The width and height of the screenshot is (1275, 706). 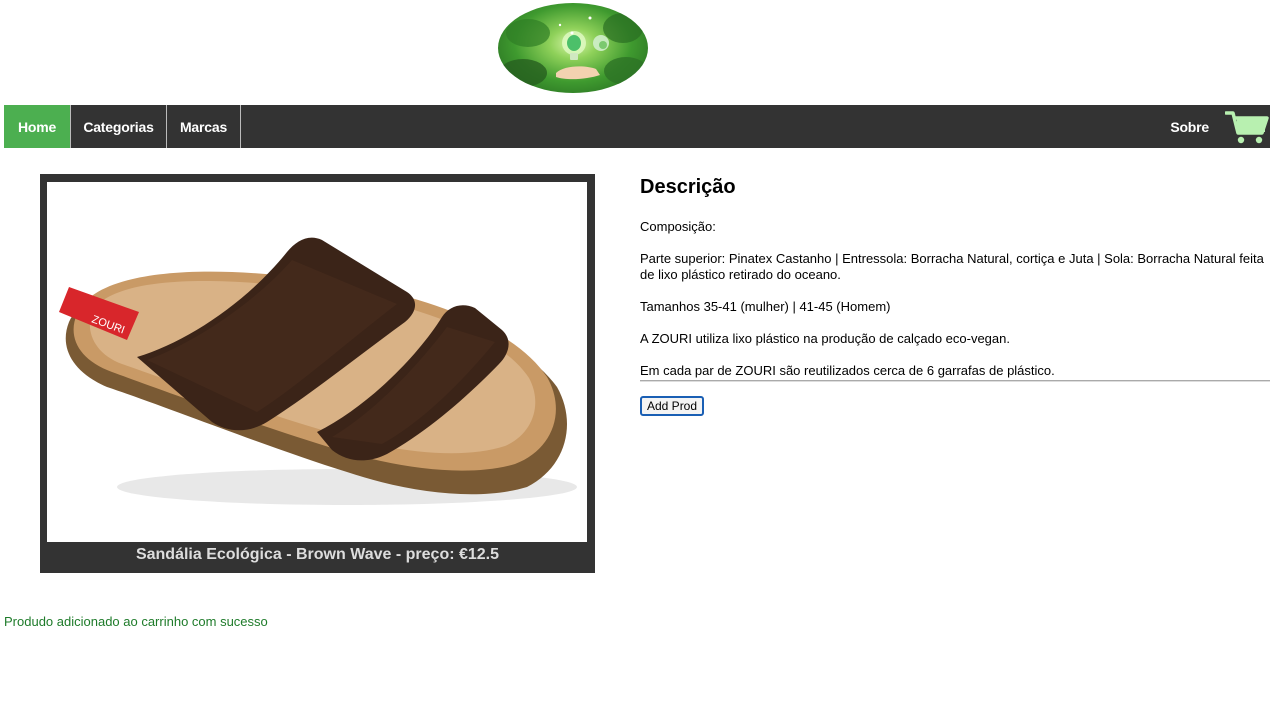 I want to click on site-logo, so click(x=573, y=48).